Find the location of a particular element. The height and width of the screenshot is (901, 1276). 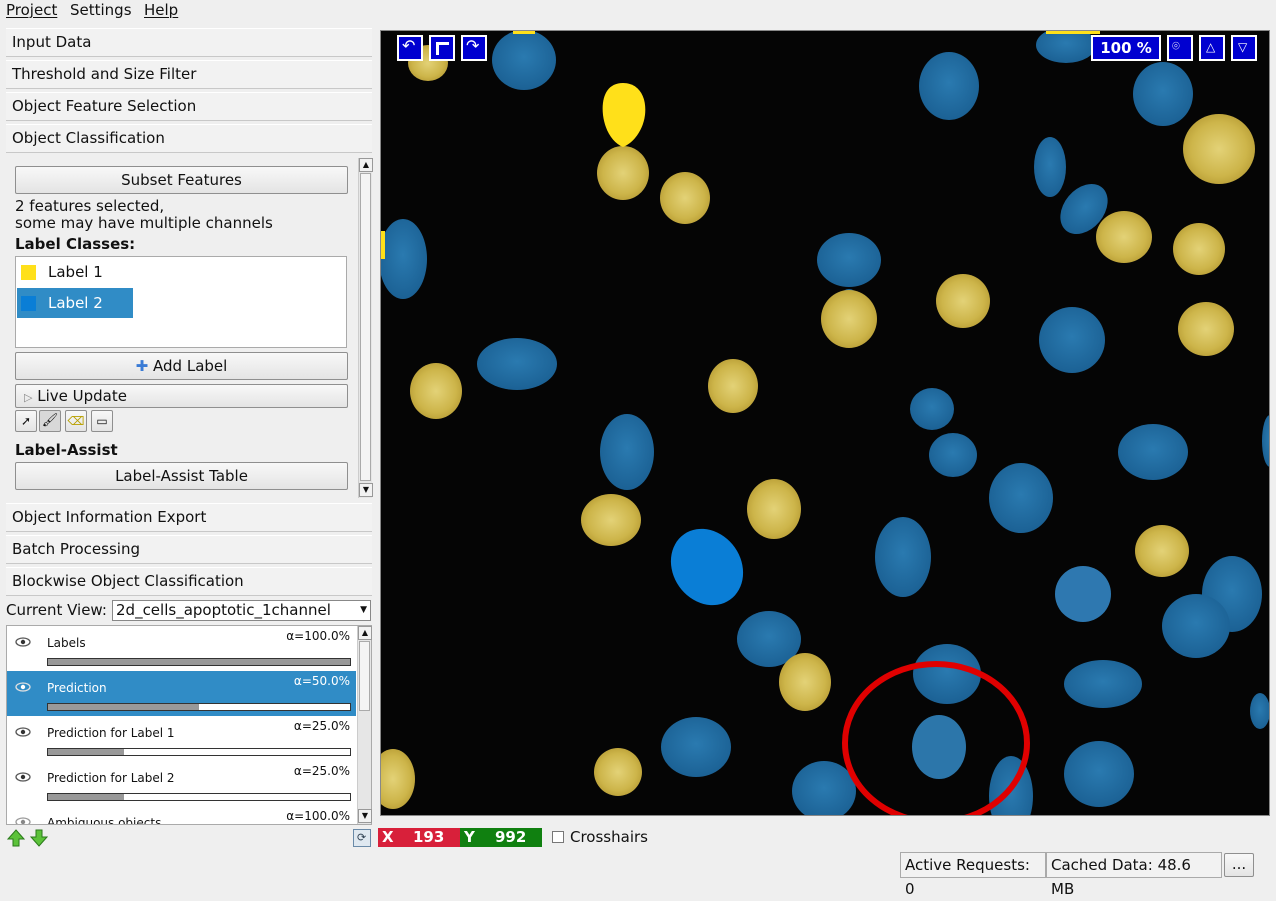

layer-list-scrollbar: ▲ ▼ is located at coordinates (364, 725).